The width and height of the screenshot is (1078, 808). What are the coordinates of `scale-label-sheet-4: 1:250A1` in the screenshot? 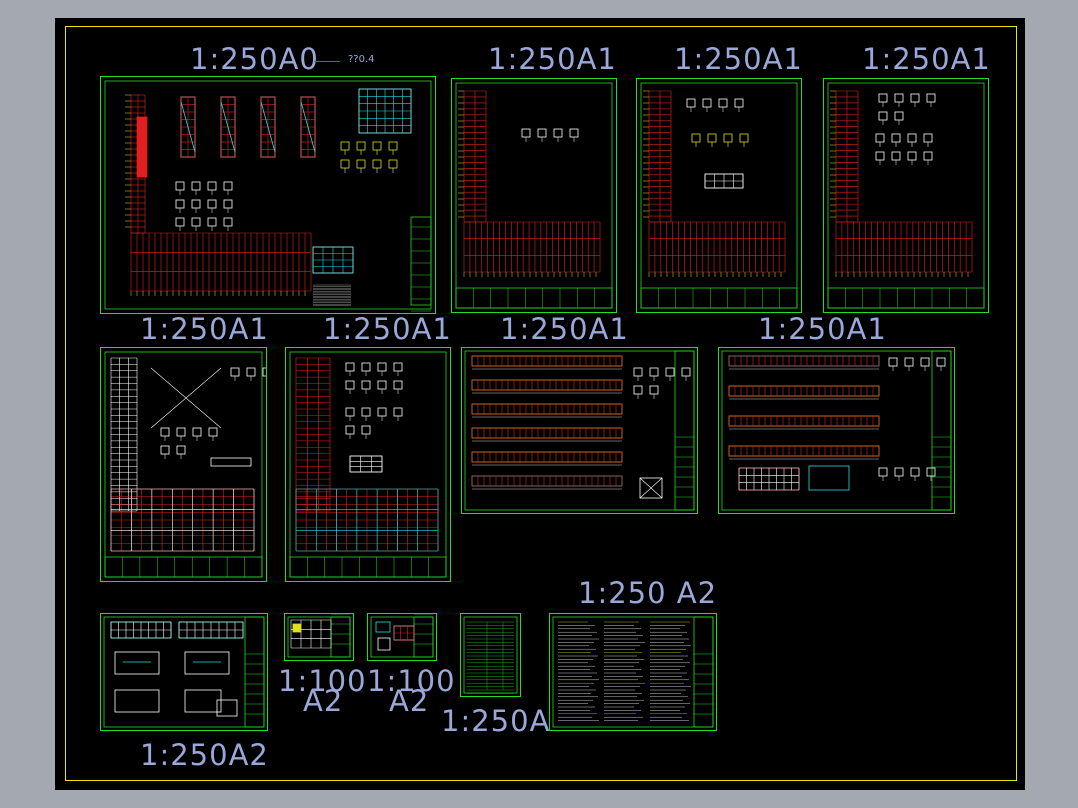 It's located at (926, 59).